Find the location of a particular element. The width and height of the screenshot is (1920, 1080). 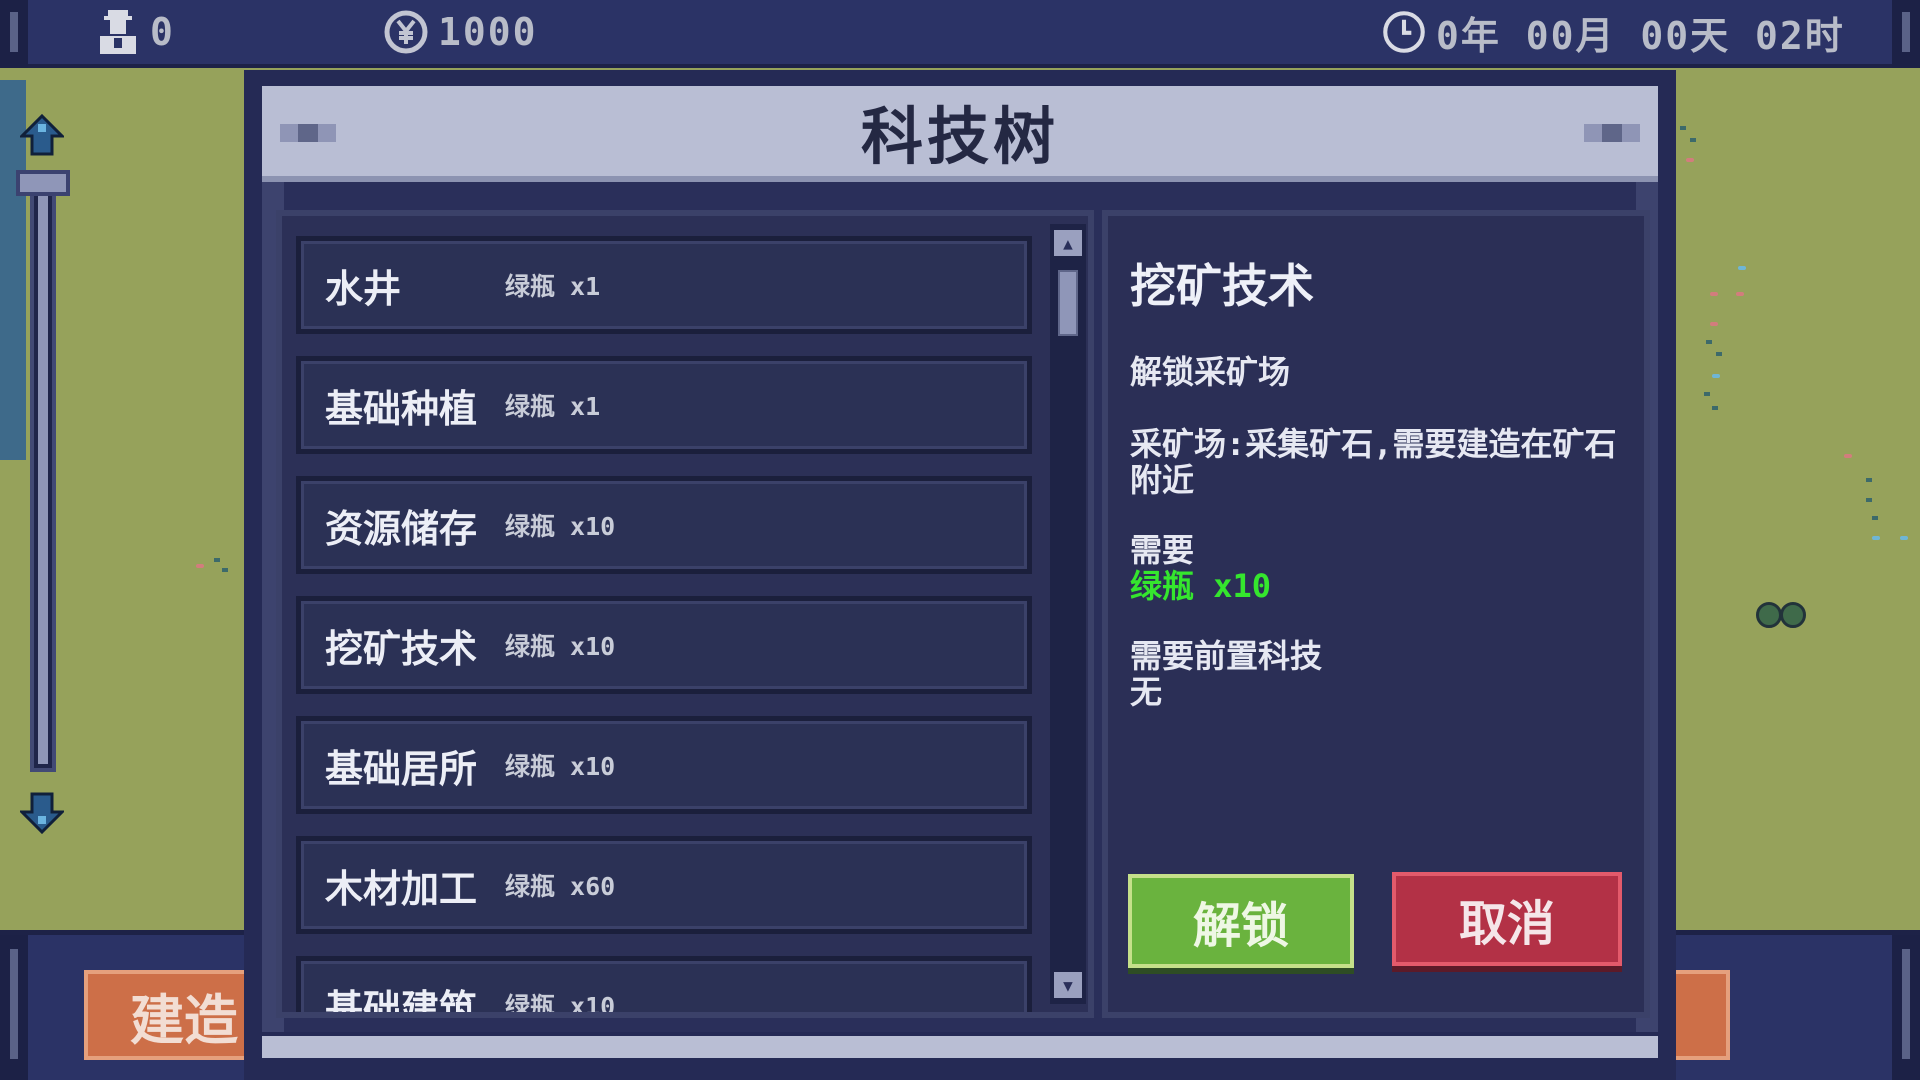

tech-cost: 绿瓶 x60 is located at coordinates (560, 886).